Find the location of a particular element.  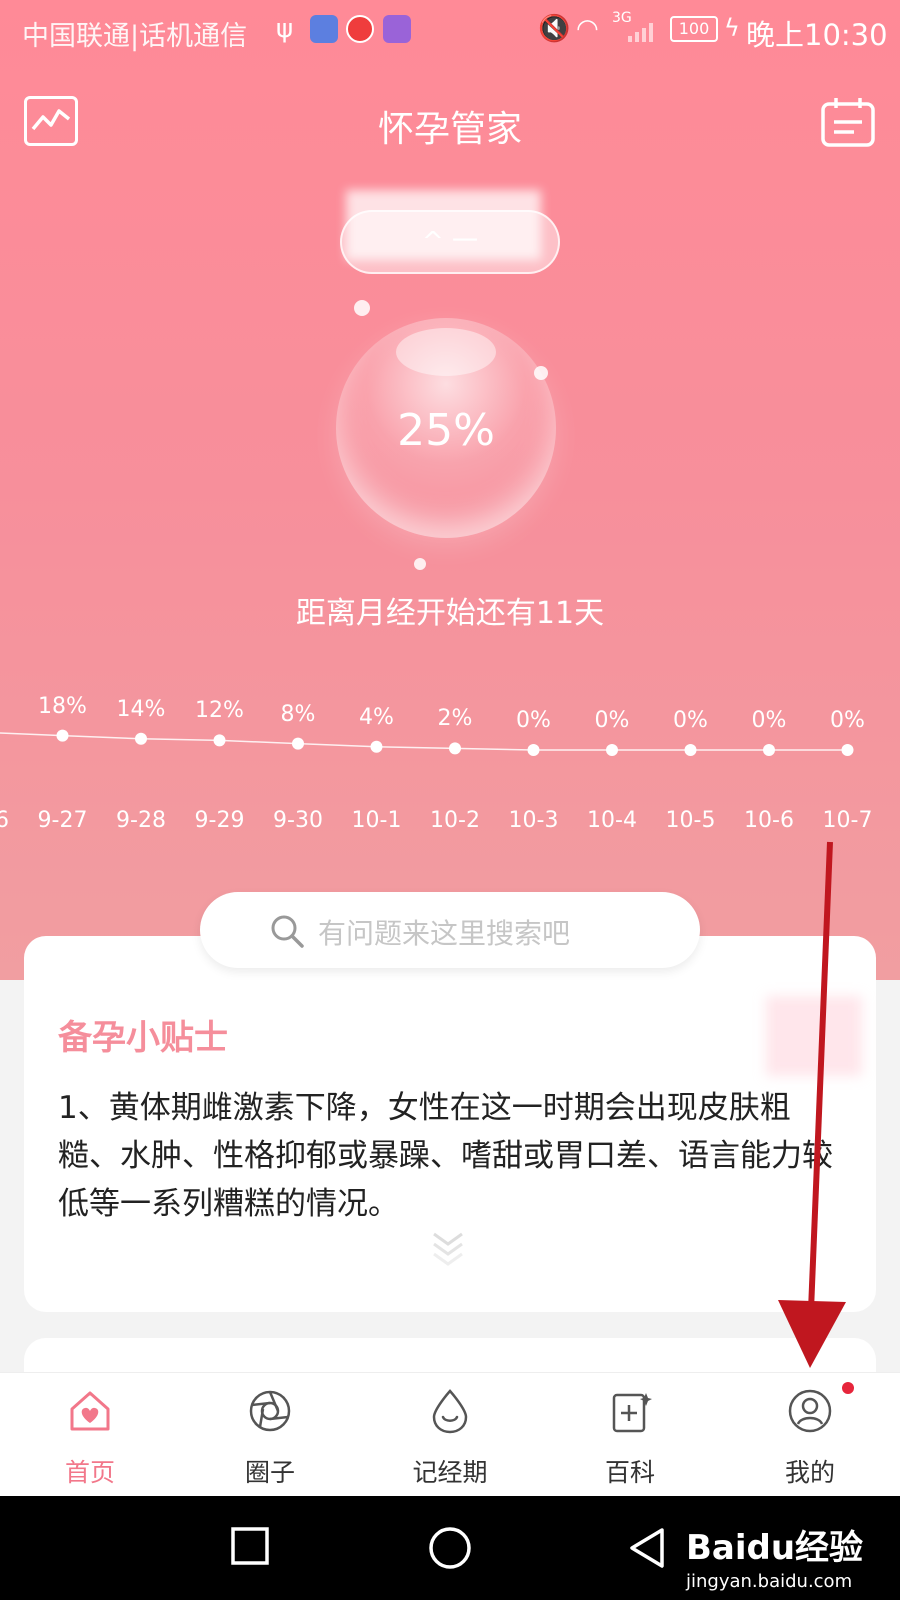

wifi-icon: ◠ is located at coordinates (587, 29).